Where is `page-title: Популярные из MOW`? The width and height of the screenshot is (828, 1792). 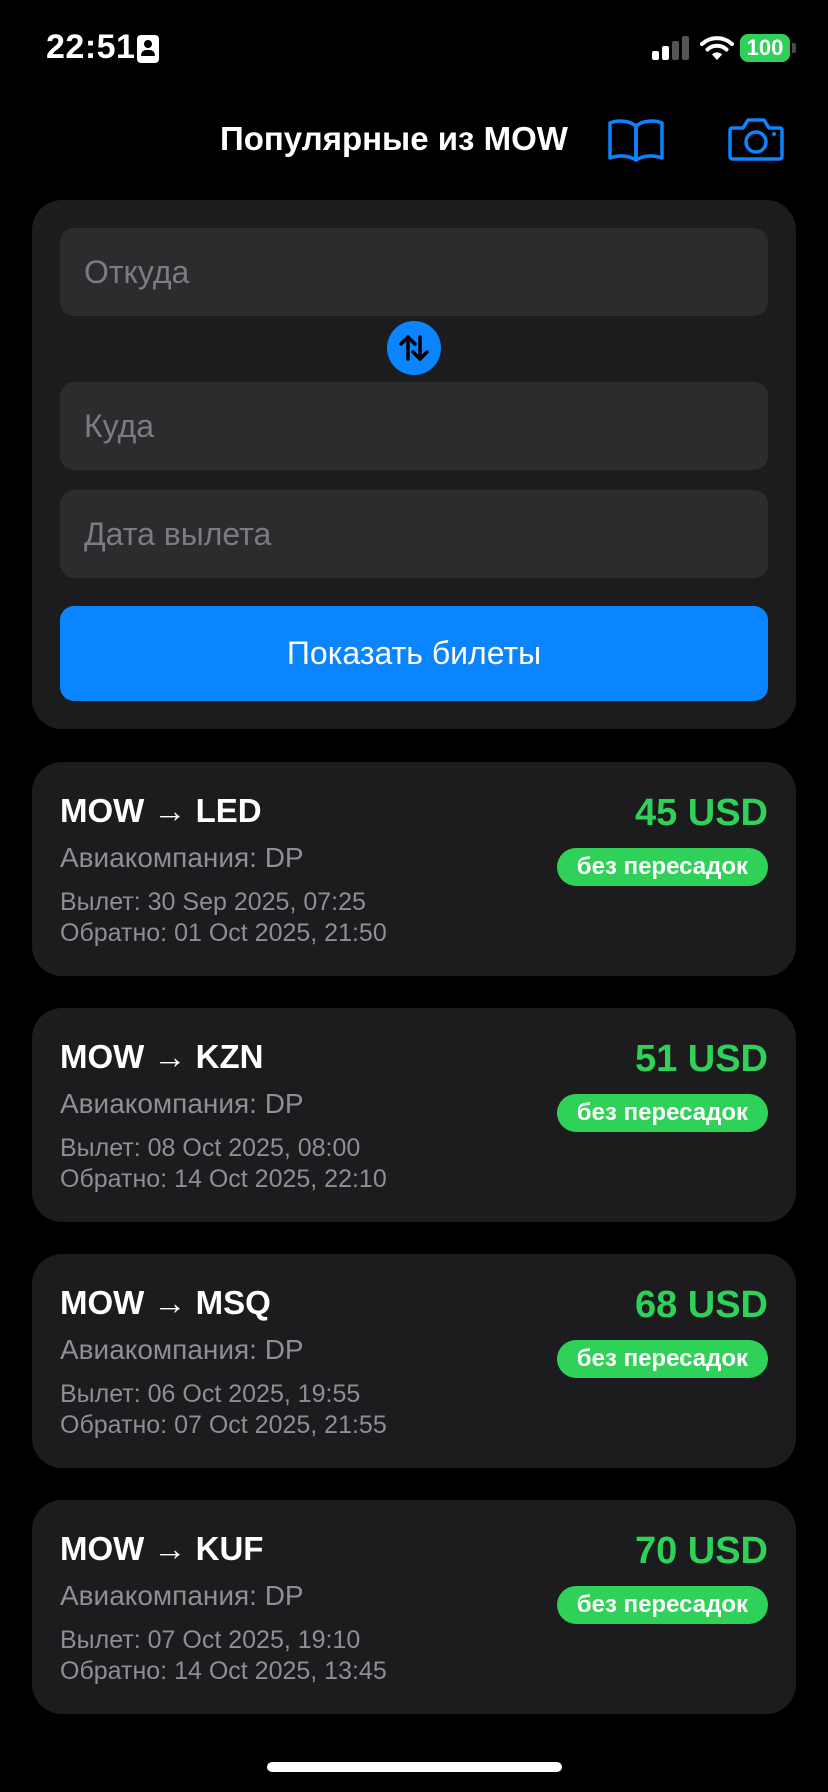 page-title: Популярные из MOW is located at coordinates (394, 138).